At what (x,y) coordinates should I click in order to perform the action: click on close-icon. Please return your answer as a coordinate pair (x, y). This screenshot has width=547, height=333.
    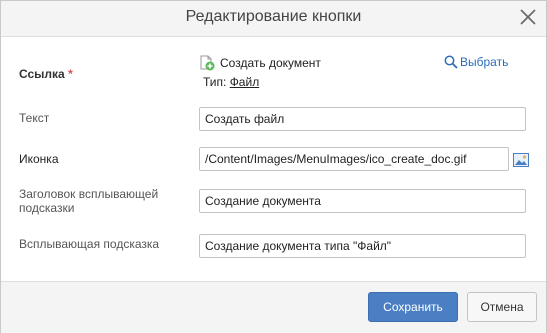
    Looking at the image, I should click on (528, 17).